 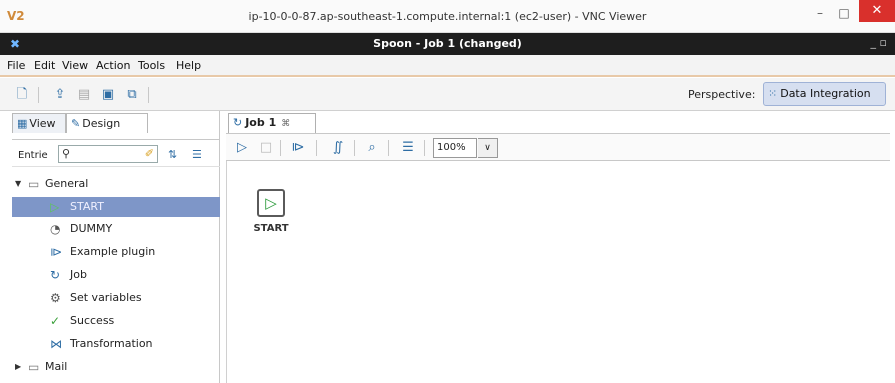 What do you see at coordinates (558, 147) in the screenshot?
I see `job-toolbar: ▷ □ ⧐ ∬ ⌕ ☰ 100% ∨` at bounding box center [558, 147].